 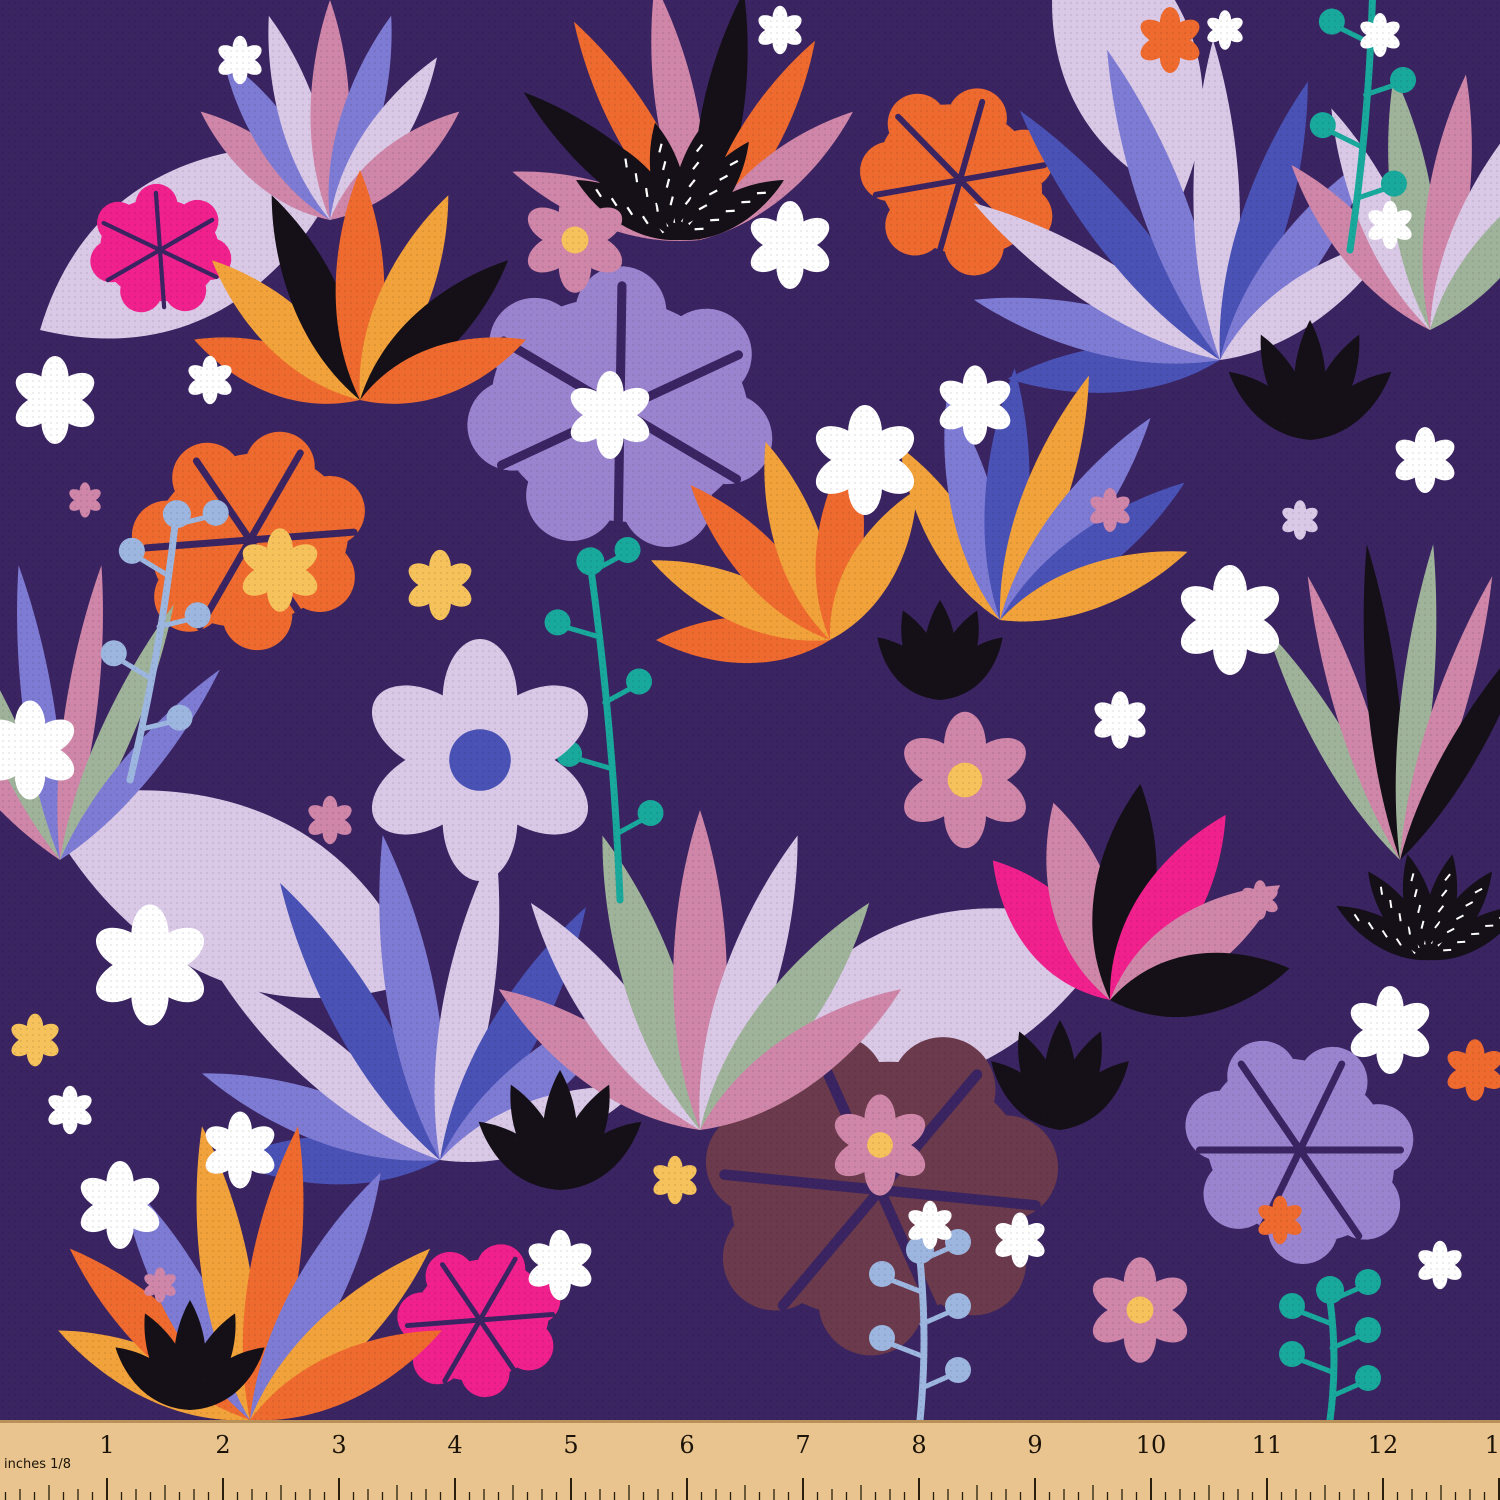 I want to click on ruler-number: 8, so click(x=918, y=1445).